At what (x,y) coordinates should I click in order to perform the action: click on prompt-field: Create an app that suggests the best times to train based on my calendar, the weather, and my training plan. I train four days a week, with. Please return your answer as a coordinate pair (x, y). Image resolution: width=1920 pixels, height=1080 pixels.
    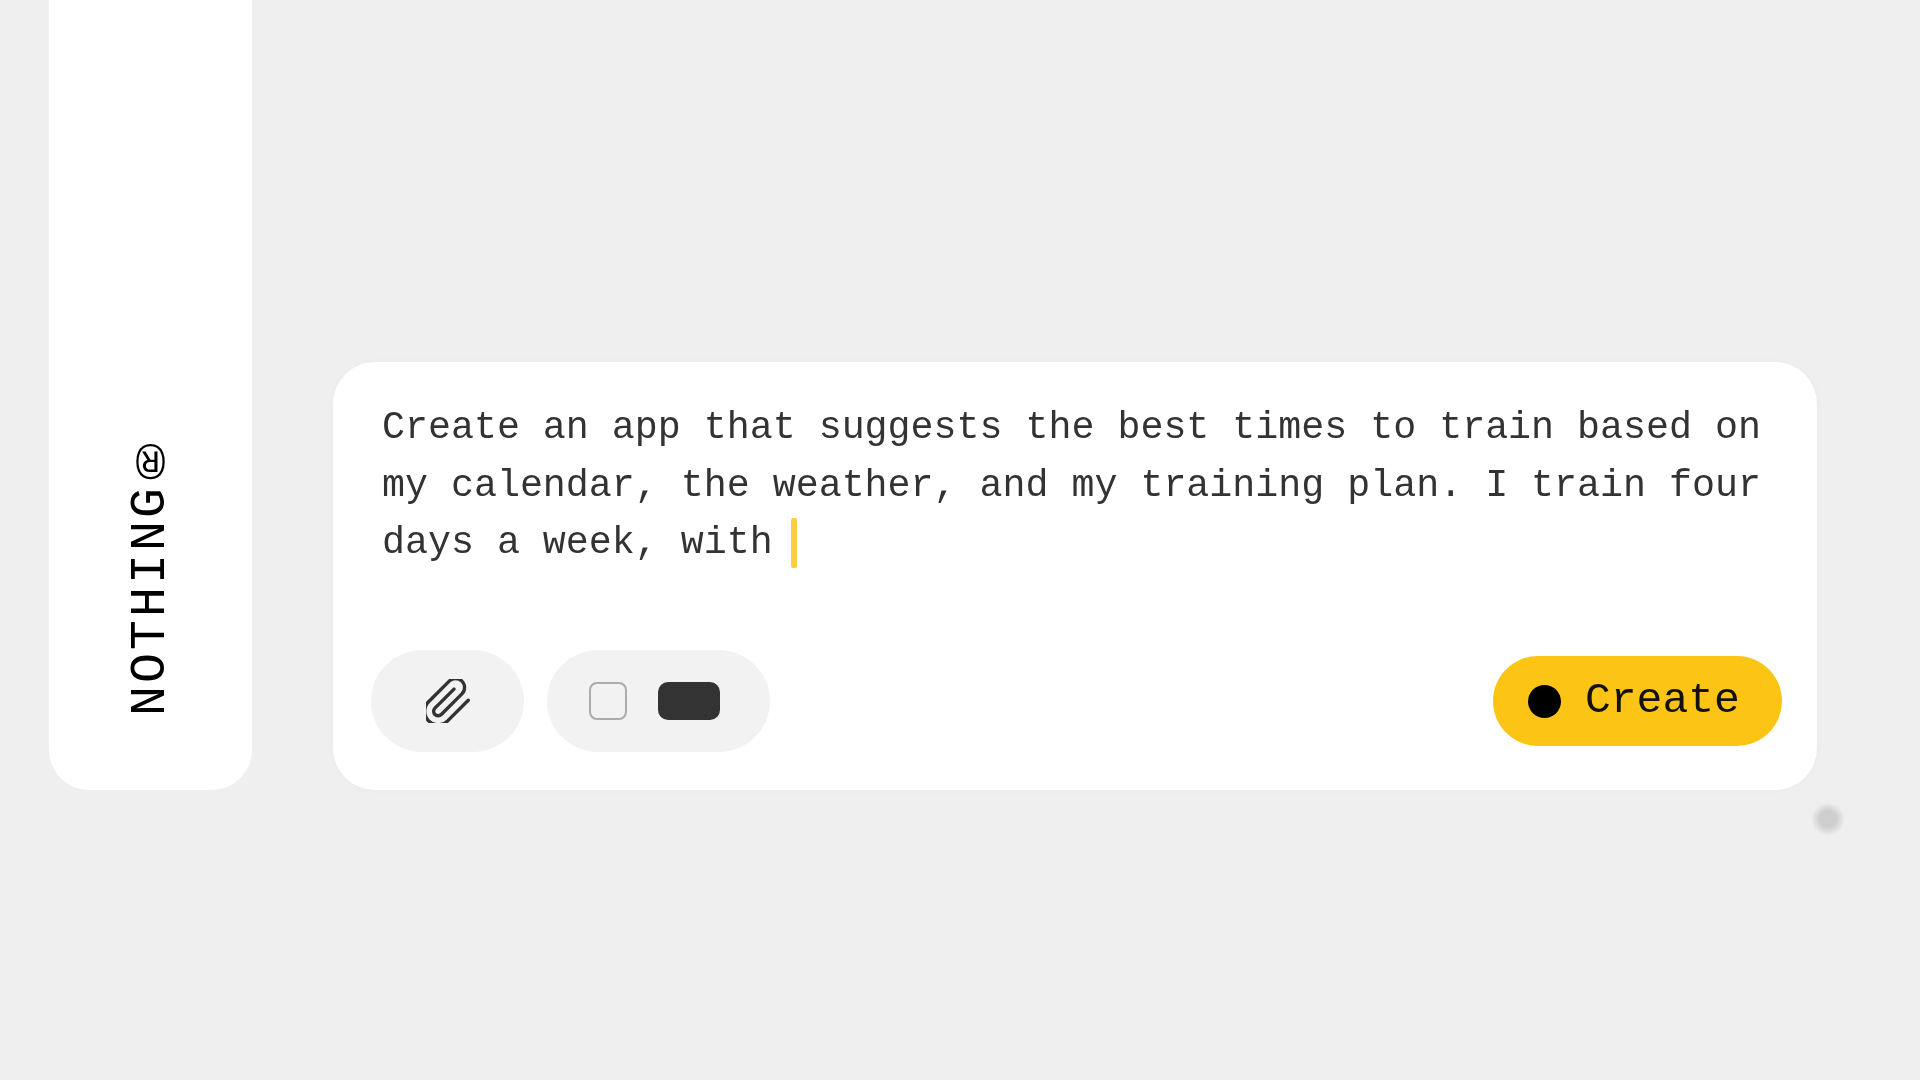
    Looking at the image, I should click on (1076, 486).